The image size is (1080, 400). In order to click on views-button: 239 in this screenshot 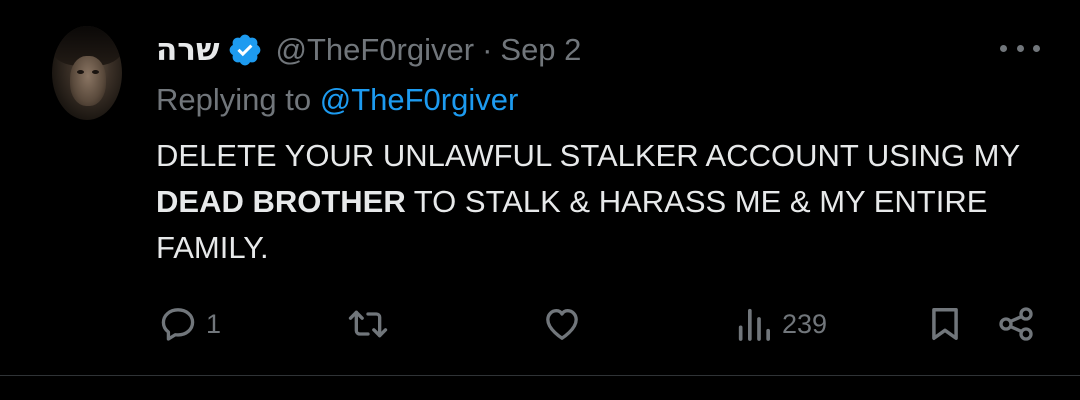, I will do `click(780, 324)`.